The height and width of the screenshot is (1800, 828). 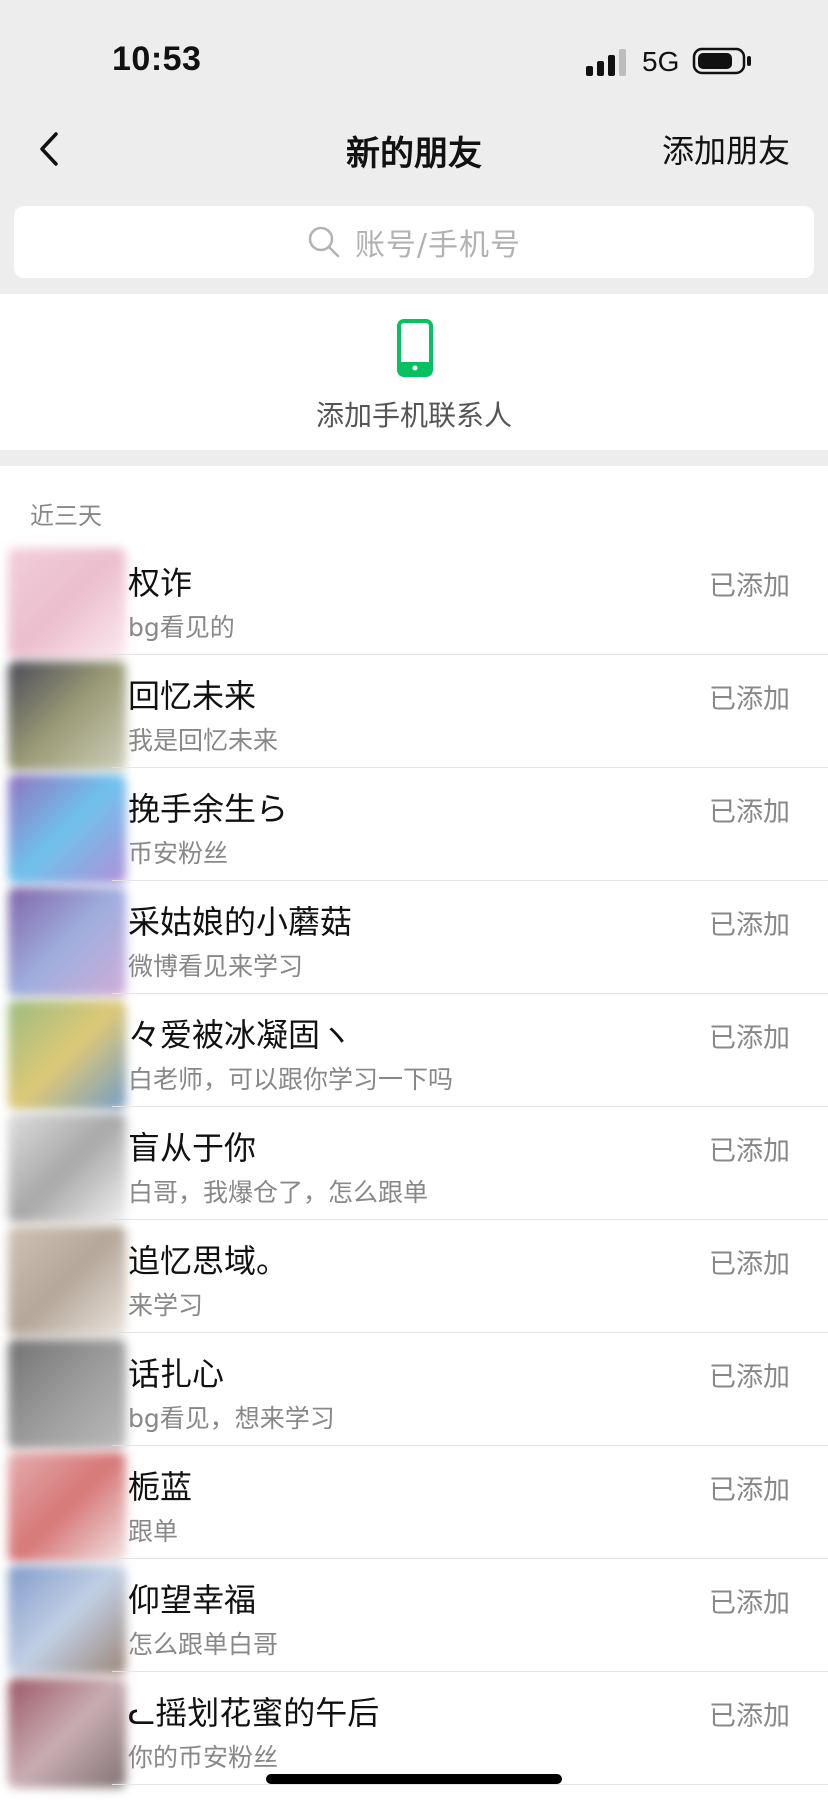 What do you see at coordinates (414, 1730) in the screenshot?
I see `list-item: ᓚ摇划花蜜的午后 你的币安粉丝 已添加` at bounding box center [414, 1730].